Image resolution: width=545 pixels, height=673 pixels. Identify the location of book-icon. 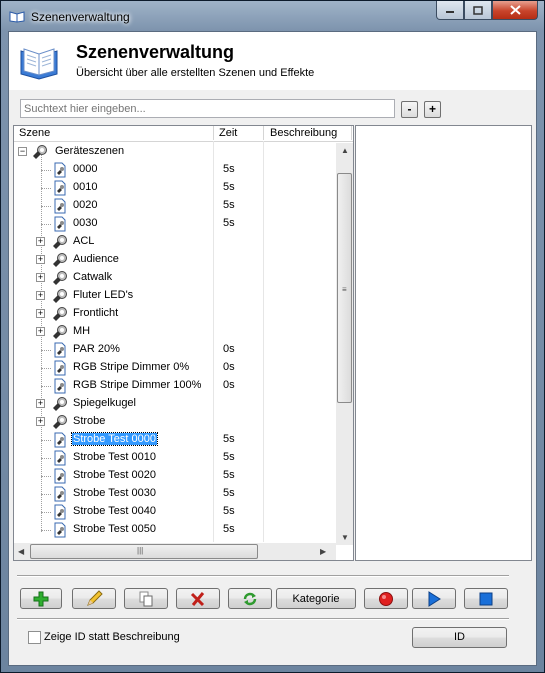
(39, 64).